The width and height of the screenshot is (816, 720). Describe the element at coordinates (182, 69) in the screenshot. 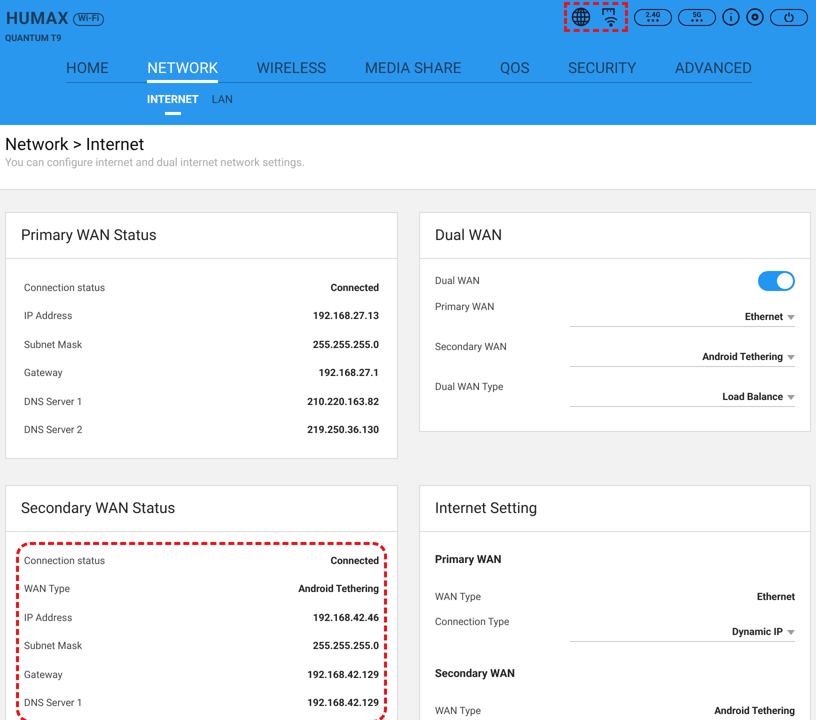

I see `nav-tab: NETWORK` at that location.